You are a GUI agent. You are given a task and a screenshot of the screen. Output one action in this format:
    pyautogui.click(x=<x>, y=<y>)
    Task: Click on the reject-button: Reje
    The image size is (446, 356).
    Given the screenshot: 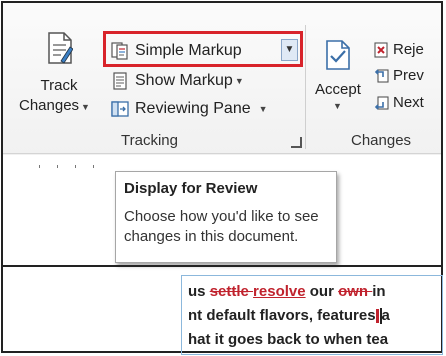 What is the action you would take?
    pyautogui.click(x=398, y=49)
    